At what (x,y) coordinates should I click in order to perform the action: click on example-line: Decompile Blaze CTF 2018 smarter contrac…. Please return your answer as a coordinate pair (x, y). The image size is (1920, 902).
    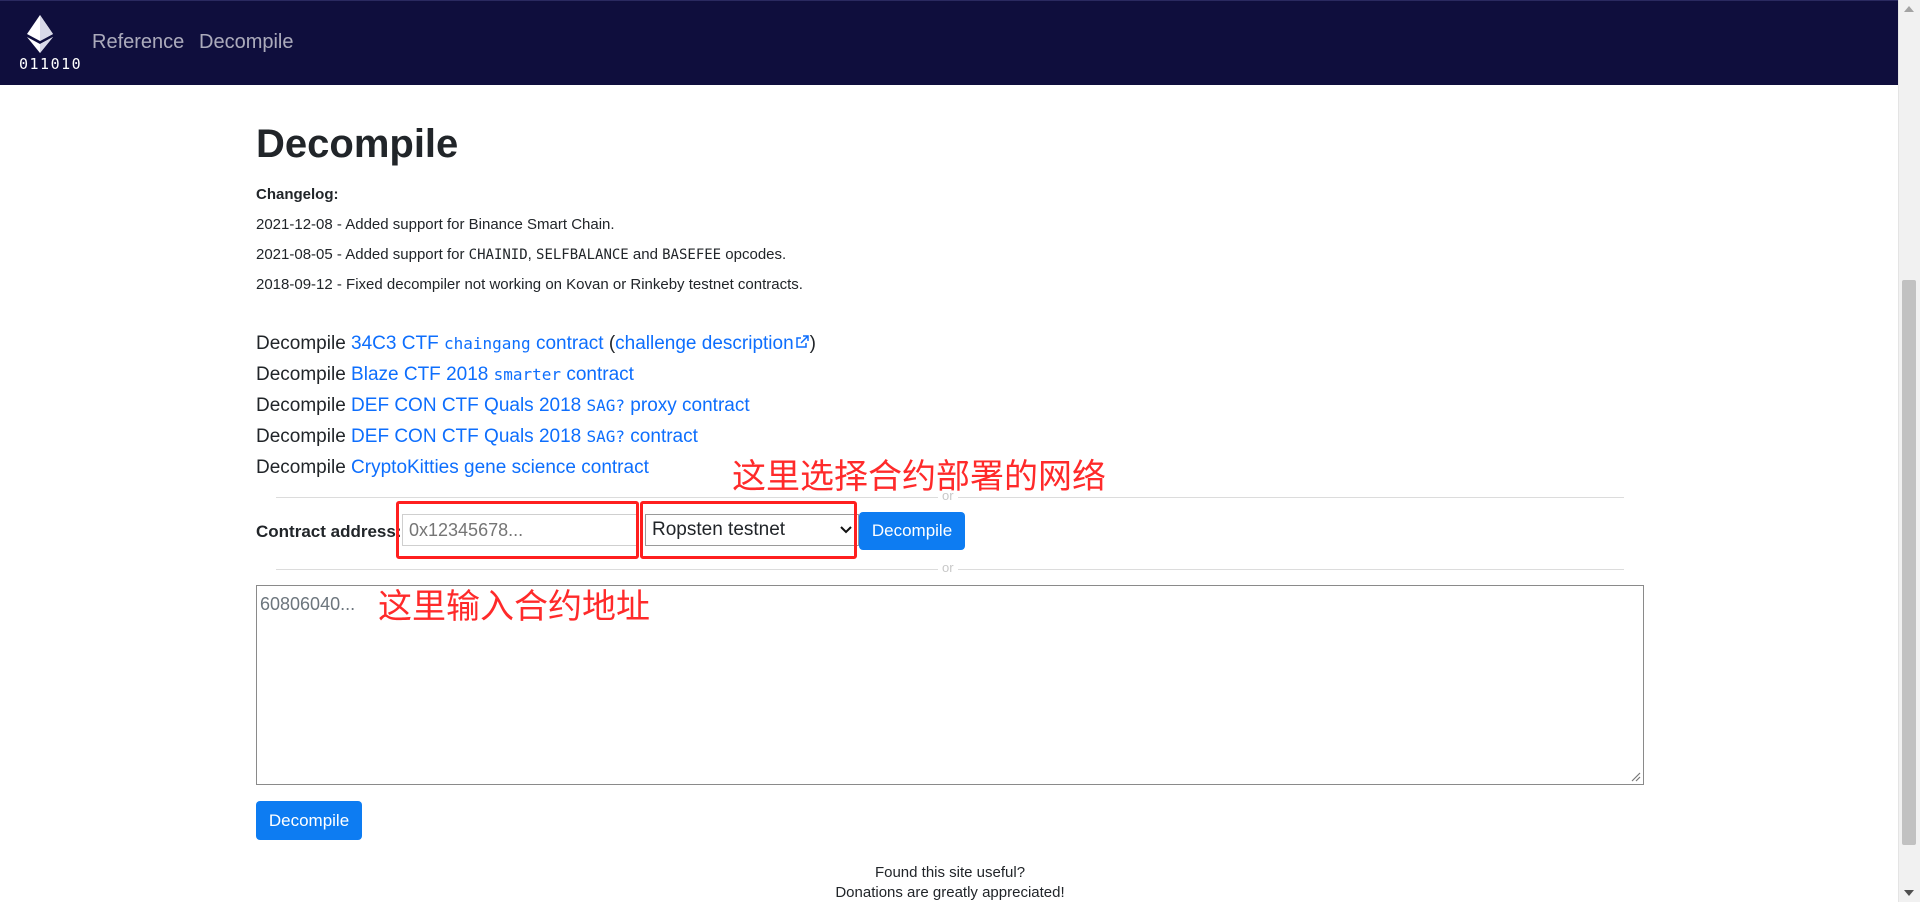
    Looking at the image, I should click on (445, 375).